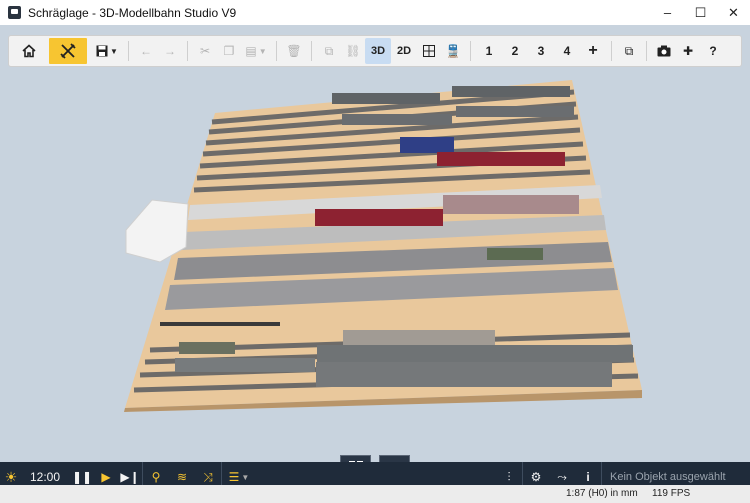 This screenshot has height=503, width=750. What do you see at coordinates (375, 494) in the screenshot?
I see `status-bar: 1:87 (H0) in mm 119 FPS` at bounding box center [375, 494].